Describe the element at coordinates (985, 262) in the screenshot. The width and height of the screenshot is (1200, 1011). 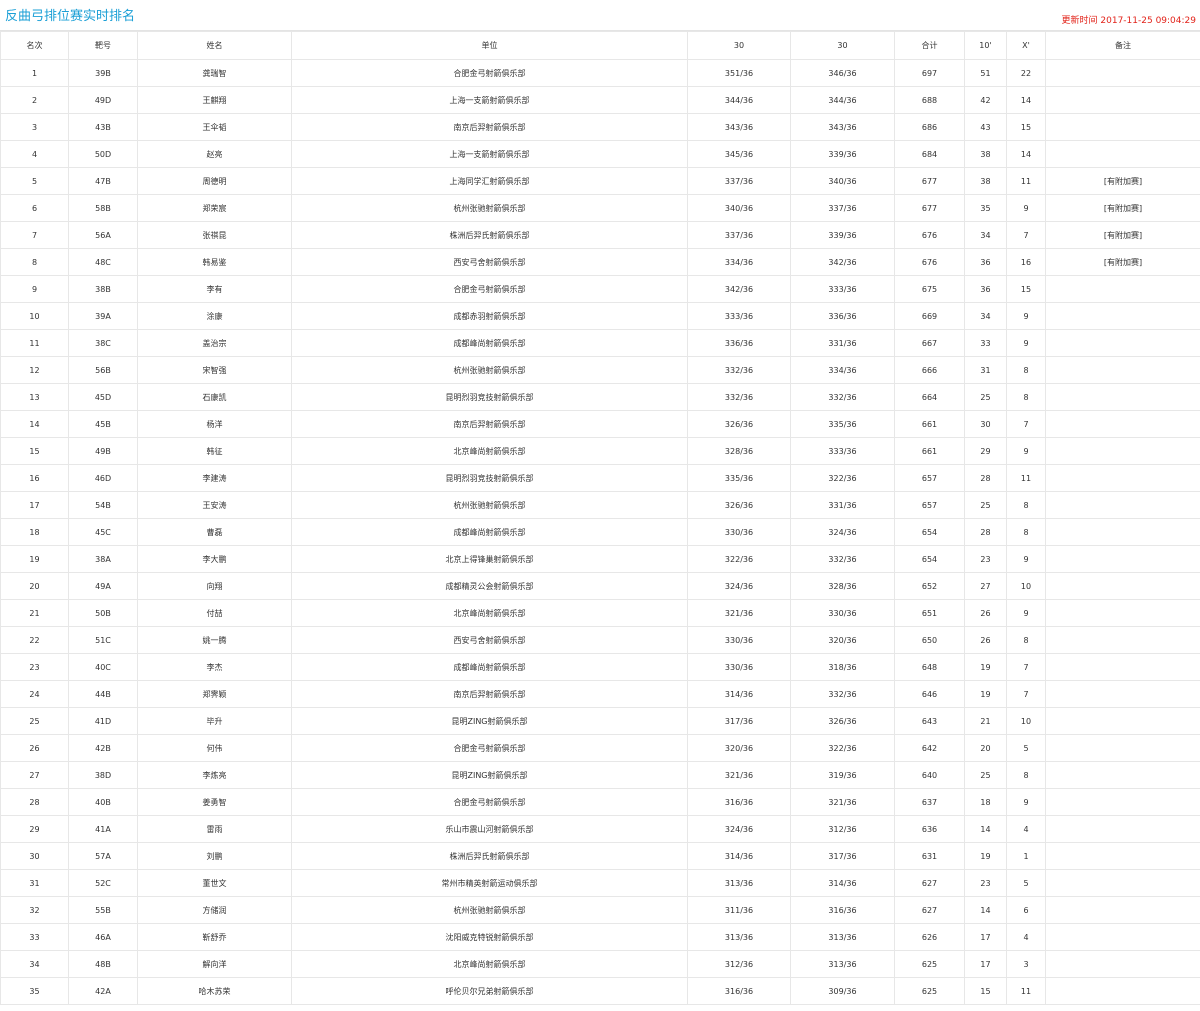
I see `cell-tens: 36` at that location.